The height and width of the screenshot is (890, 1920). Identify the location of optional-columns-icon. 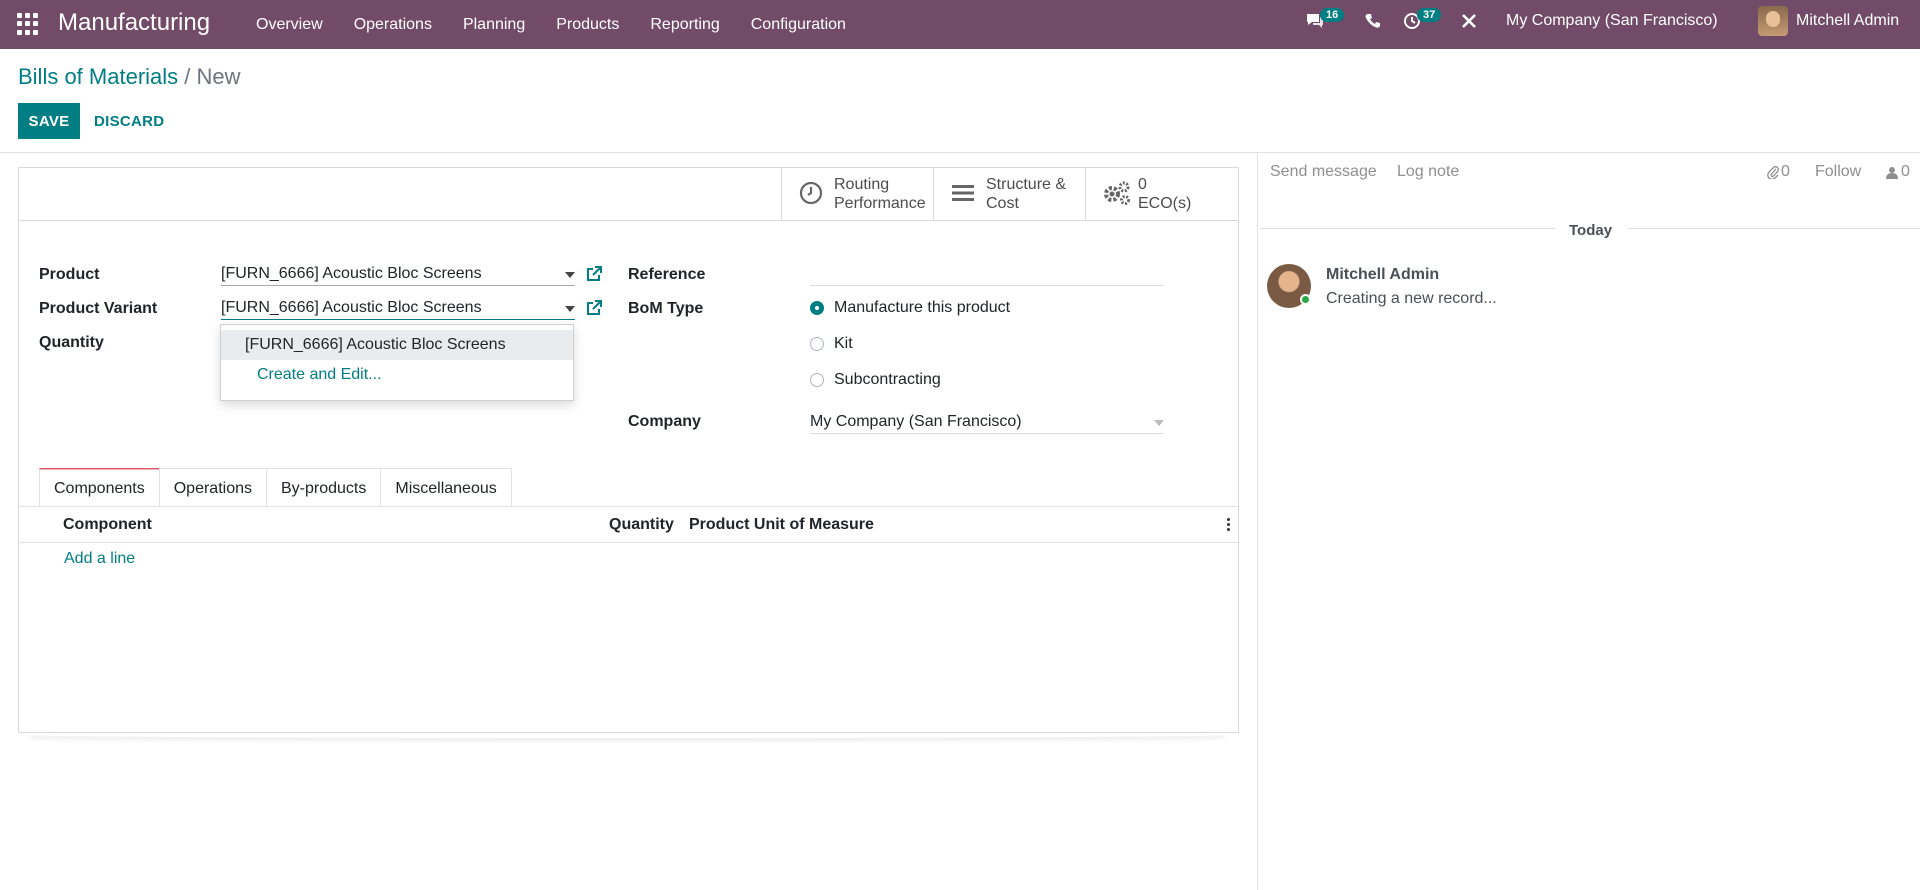
(1229, 525).